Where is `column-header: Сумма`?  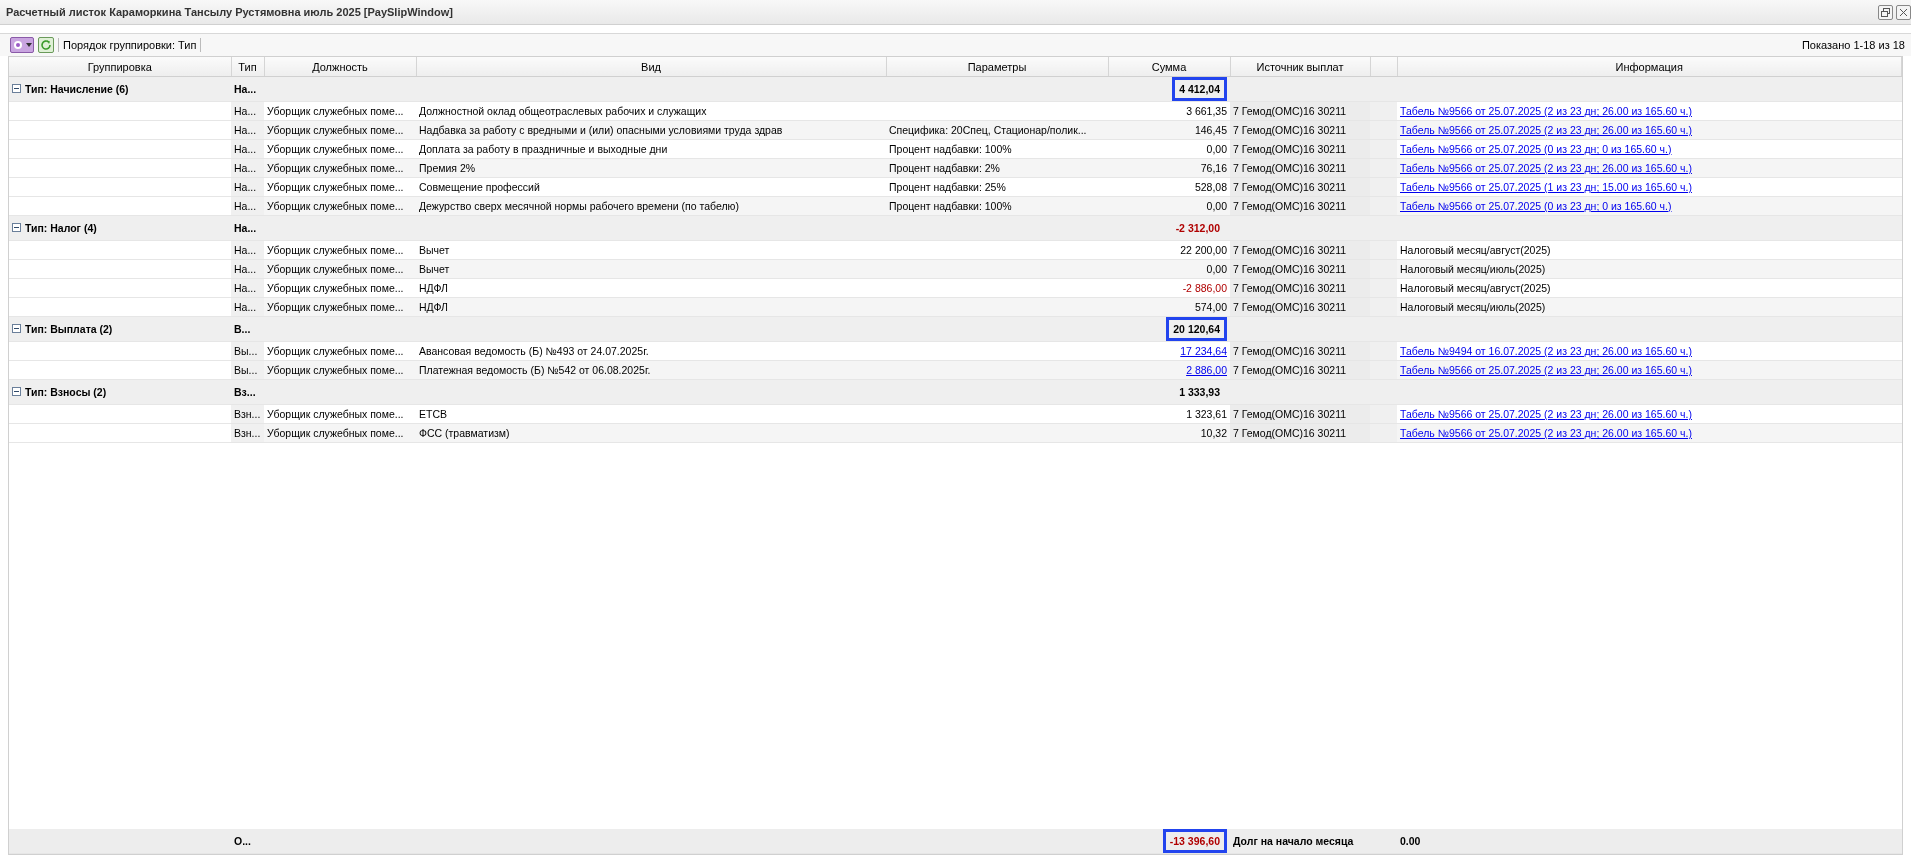
column-header: Сумма is located at coordinates (1169, 67).